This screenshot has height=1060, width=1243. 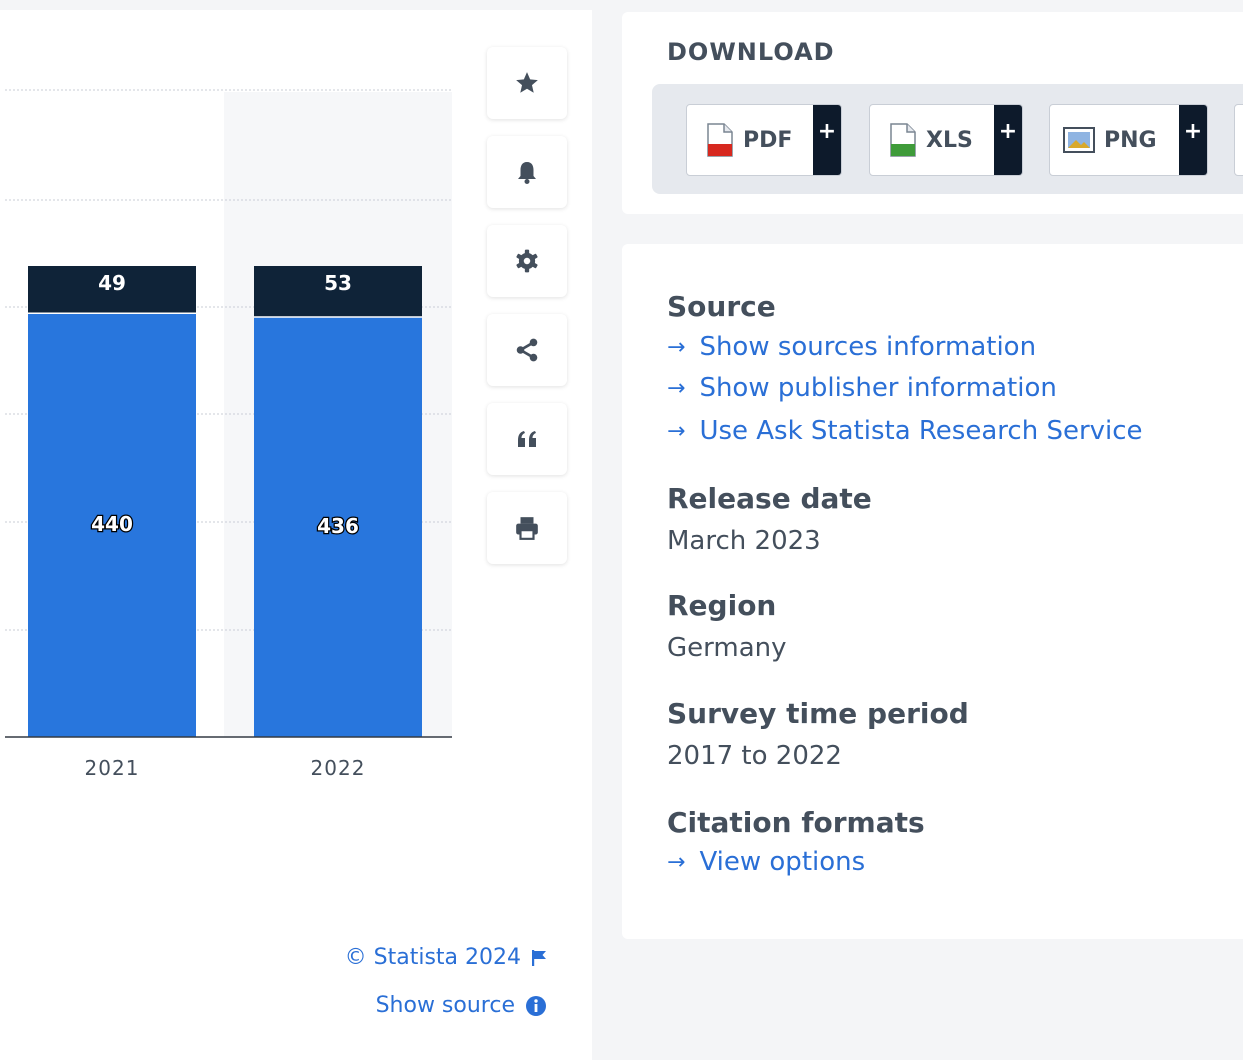 I want to click on copyright-credit: © Statista 2024, so click(x=446, y=957).